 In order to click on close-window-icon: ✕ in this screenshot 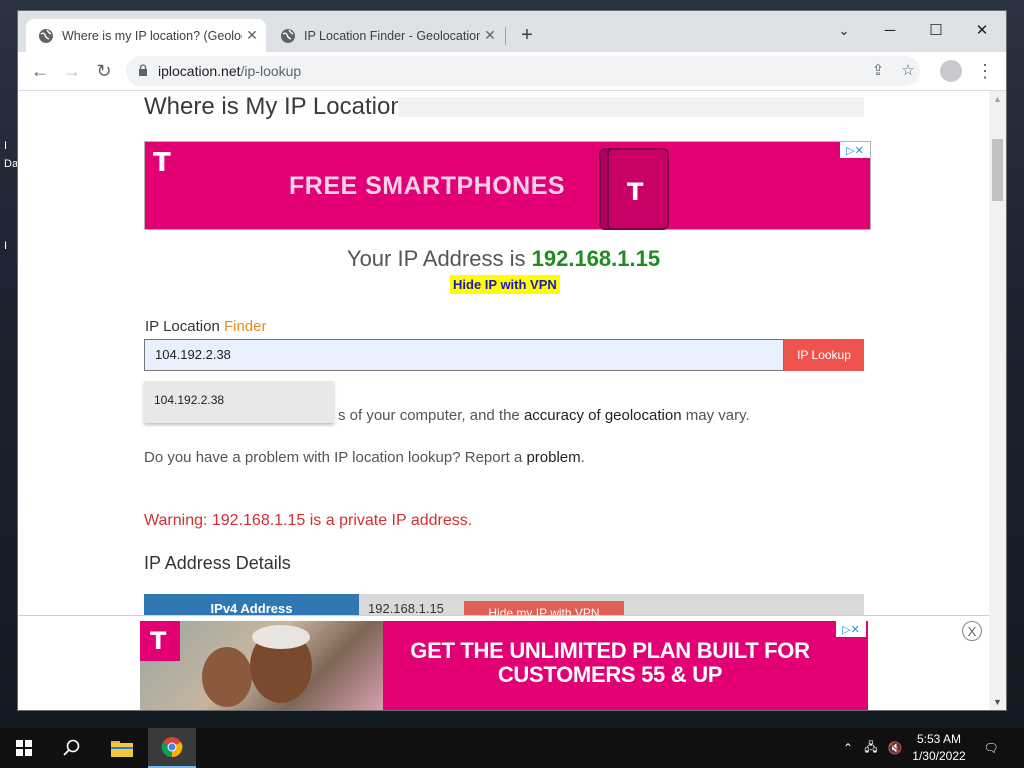, I will do `click(982, 31)`.